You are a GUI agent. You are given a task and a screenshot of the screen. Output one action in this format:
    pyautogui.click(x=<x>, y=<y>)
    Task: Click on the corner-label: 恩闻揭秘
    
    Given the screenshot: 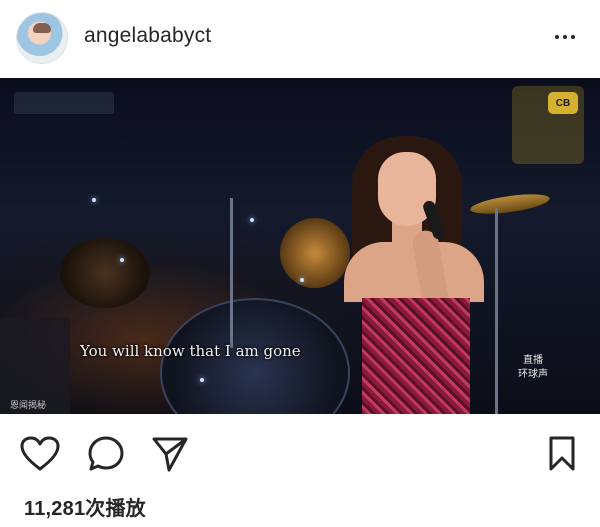 What is the action you would take?
    pyautogui.click(x=28, y=405)
    